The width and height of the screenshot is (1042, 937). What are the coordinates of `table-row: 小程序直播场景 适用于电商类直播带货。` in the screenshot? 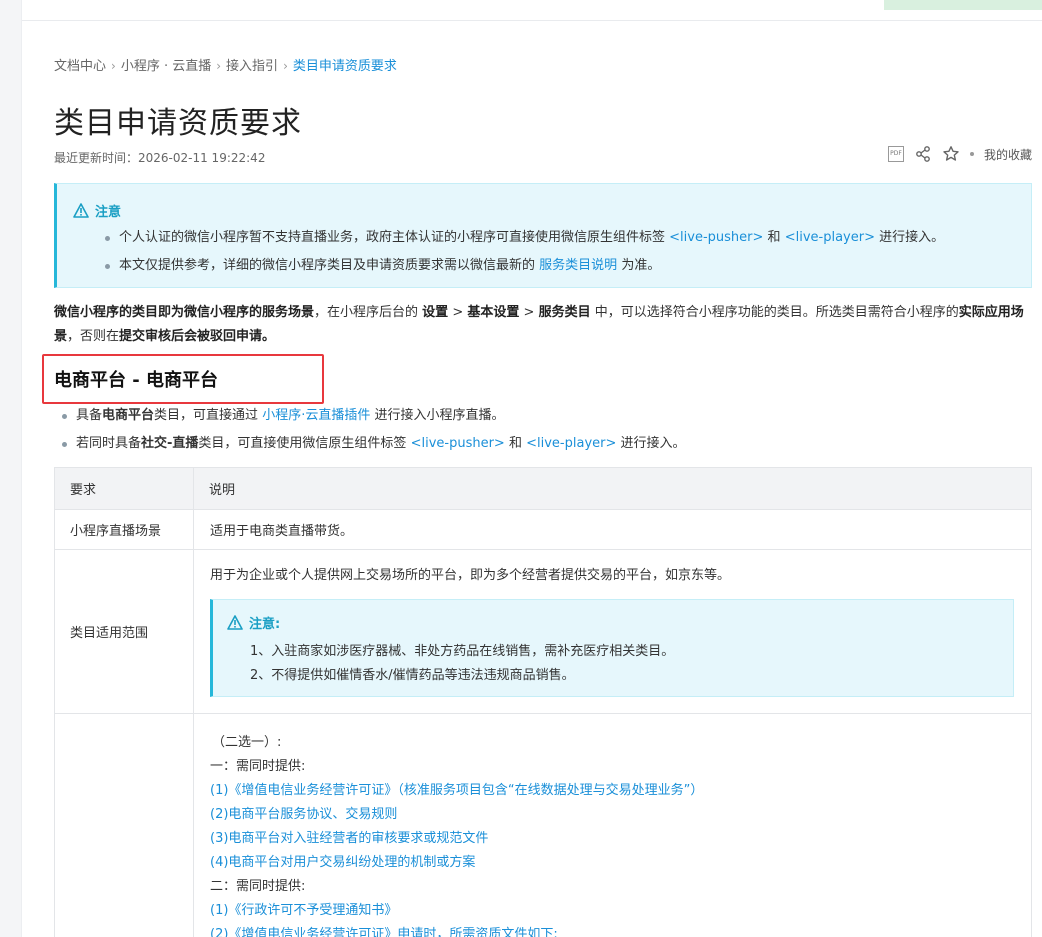 It's located at (543, 529).